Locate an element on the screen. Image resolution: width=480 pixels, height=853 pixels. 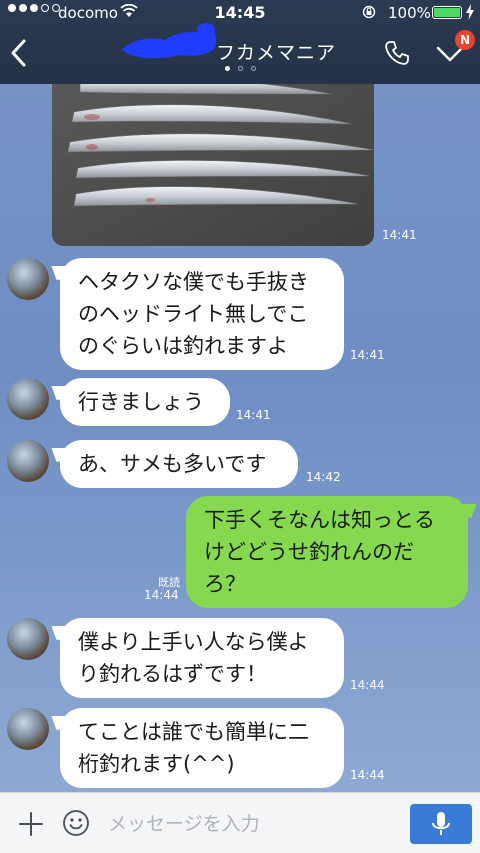
incoming-message-bubble: ヘタクソな僕でも手抜き のヘッドライト無しでこ のぐらいは釣れますよ is located at coordinates (202, 314).